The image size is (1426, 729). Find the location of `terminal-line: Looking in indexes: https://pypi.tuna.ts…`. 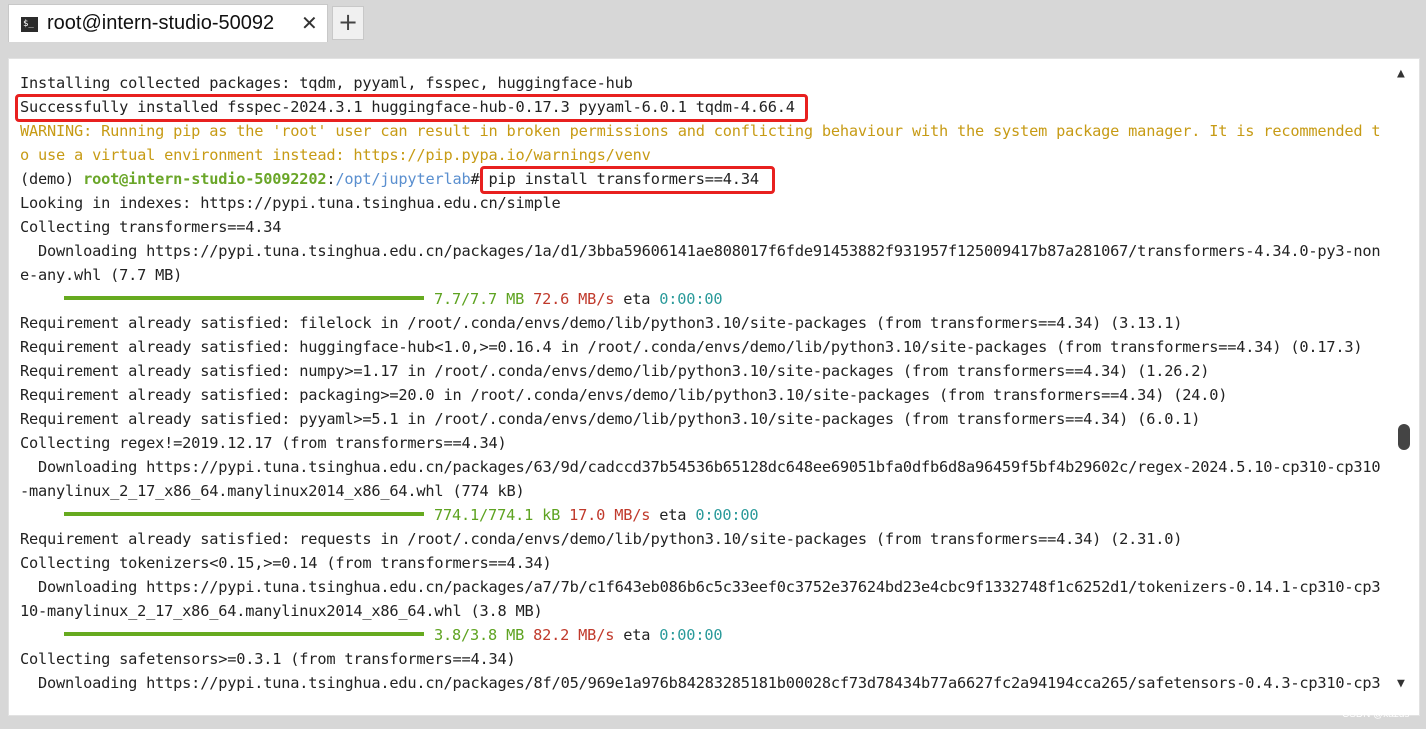

terminal-line: Looking in indexes: https://pypi.tuna.ts… is located at coordinates (290, 203).